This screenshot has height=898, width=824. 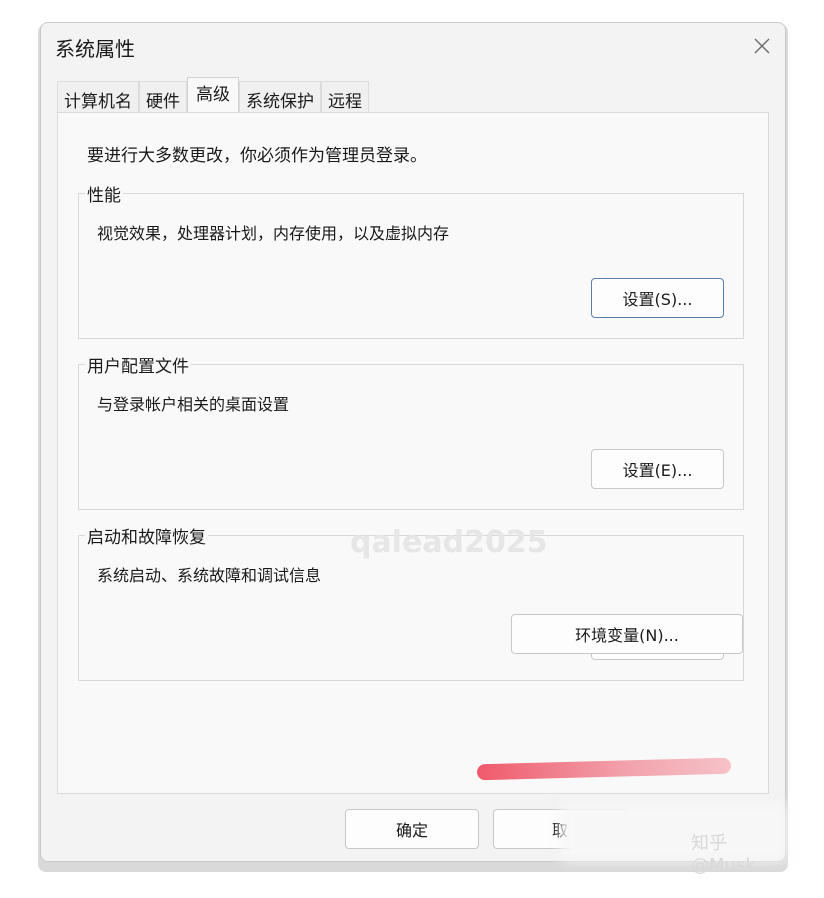 What do you see at coordinates (280, 97) in the screenshot?
I see `tab-system-protection: 系统保护` at bounding box center [280, 97].